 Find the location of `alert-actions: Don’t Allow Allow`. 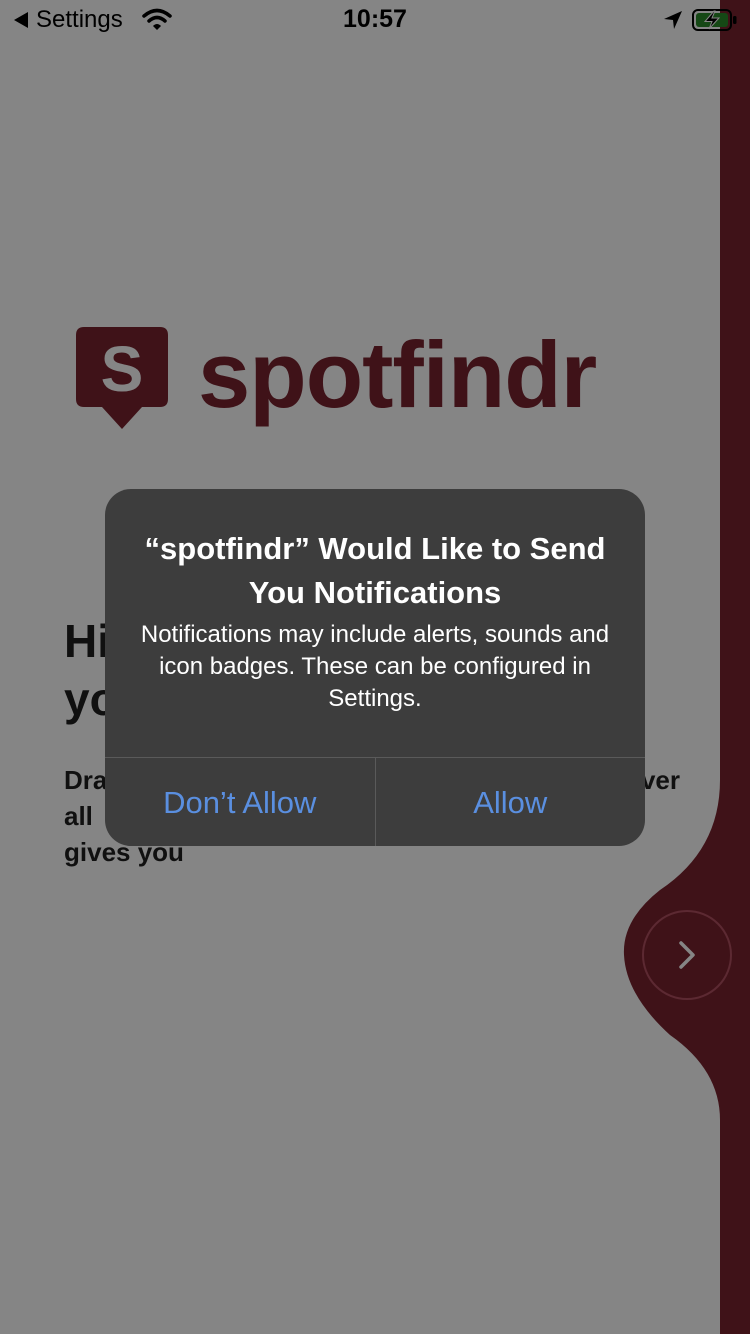

alert-actions: Don’t Allow Allow is located at coordinates (375, 801).